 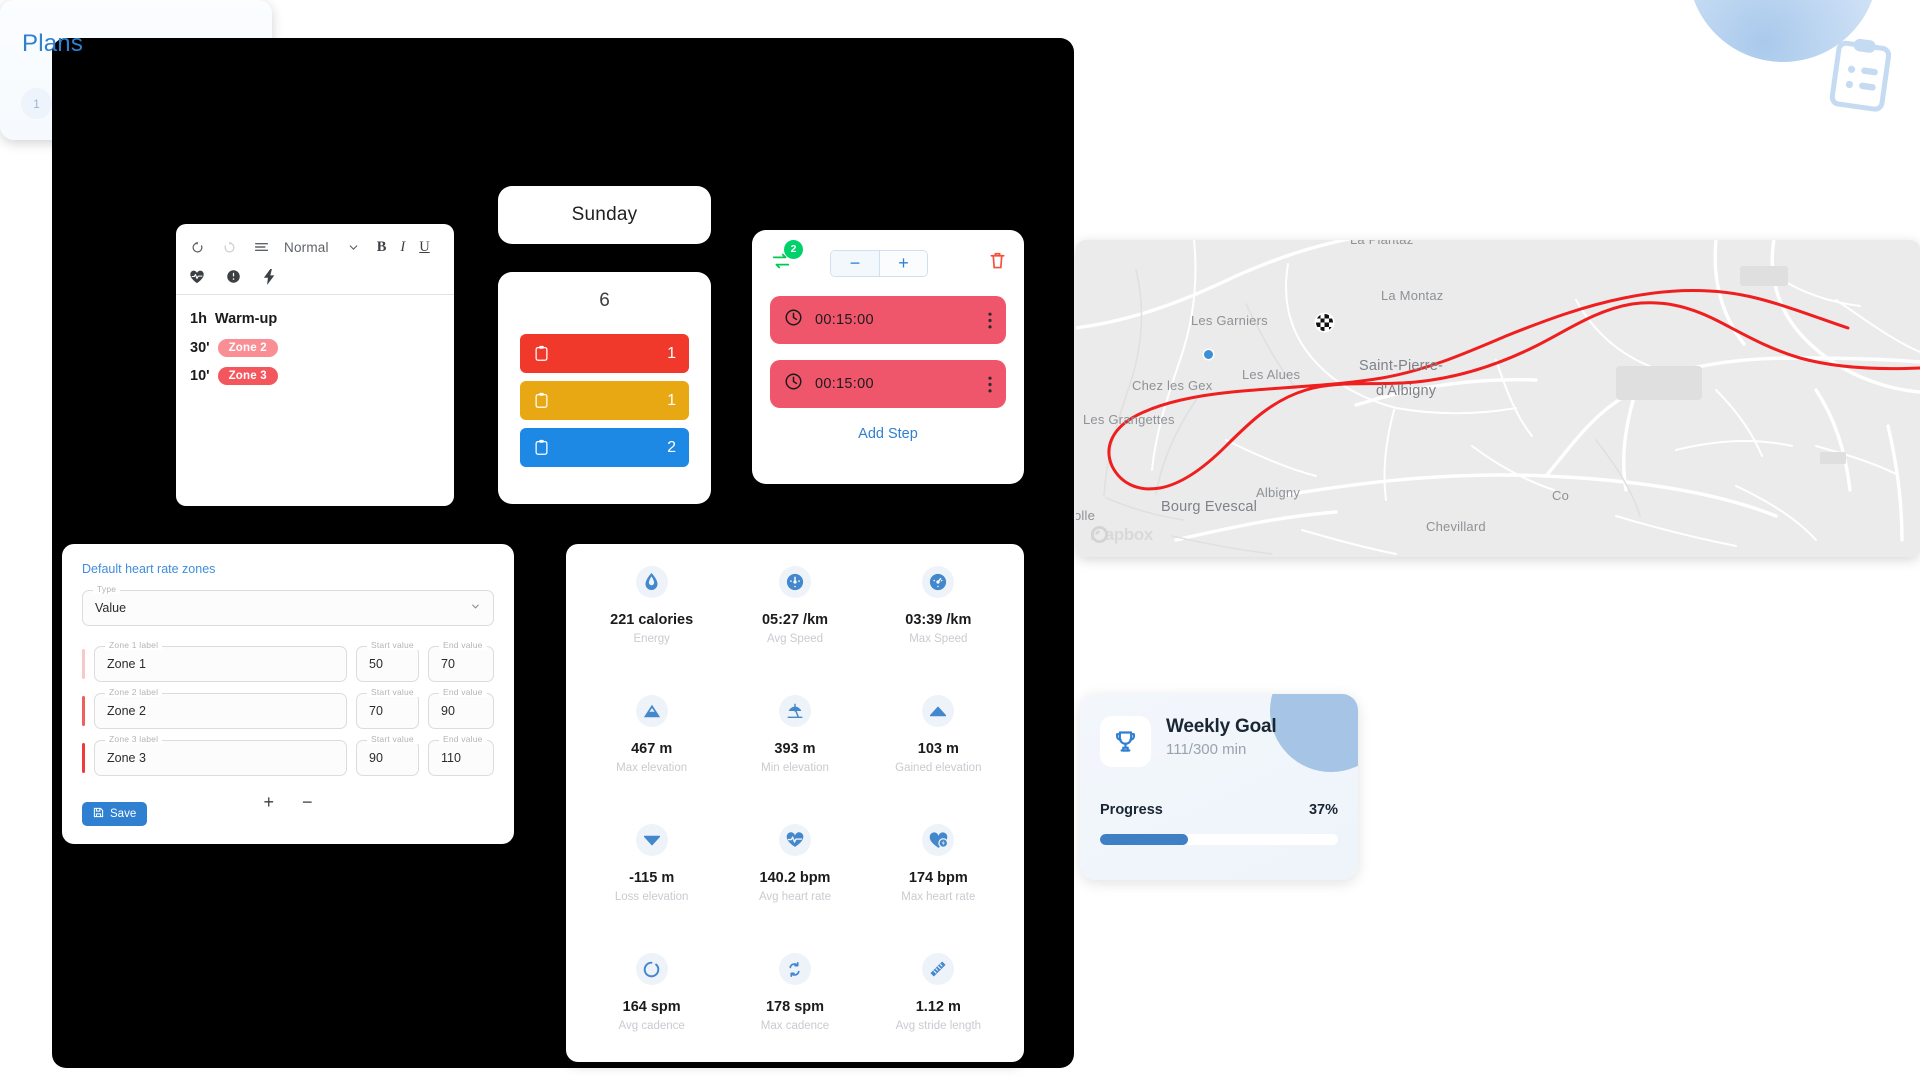 What do you see at coordinates (997, 263) in the screenshot?
I see `trash-icon` at bounding box center [997, 263].